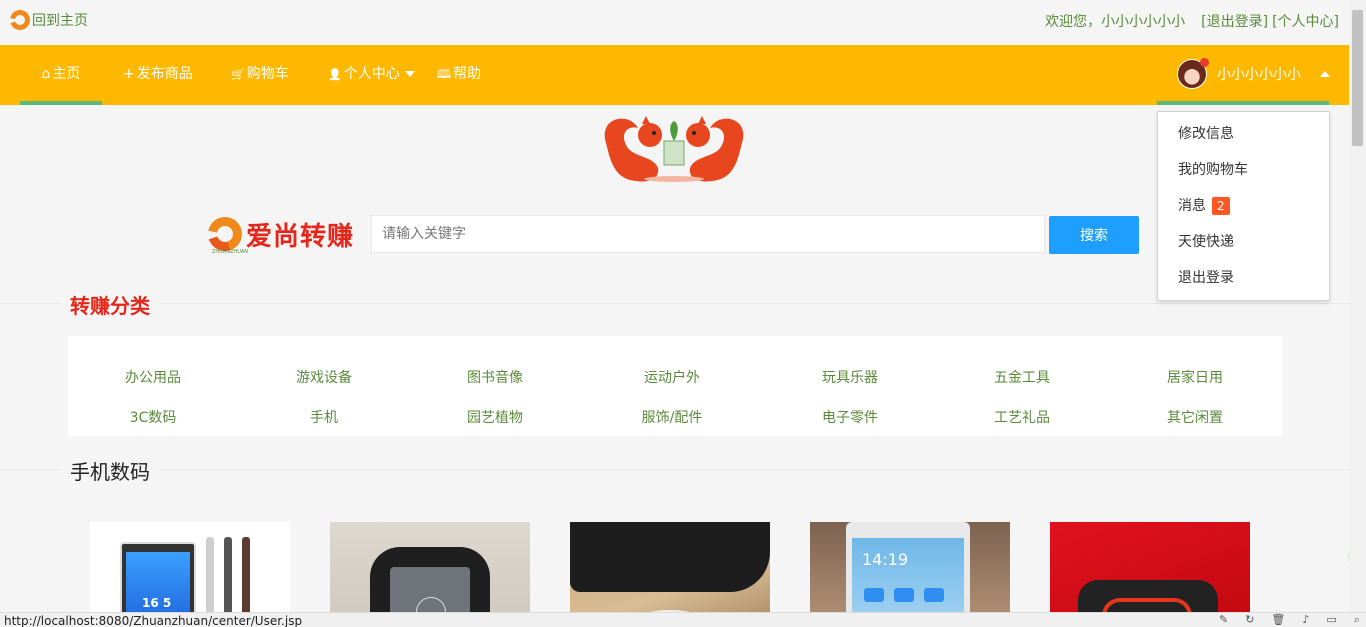 This screenshot has width=1366, height=627. Describe the element at coordinates (409, 74) in the screenshot. I see `chevron-down-icon` at that location.